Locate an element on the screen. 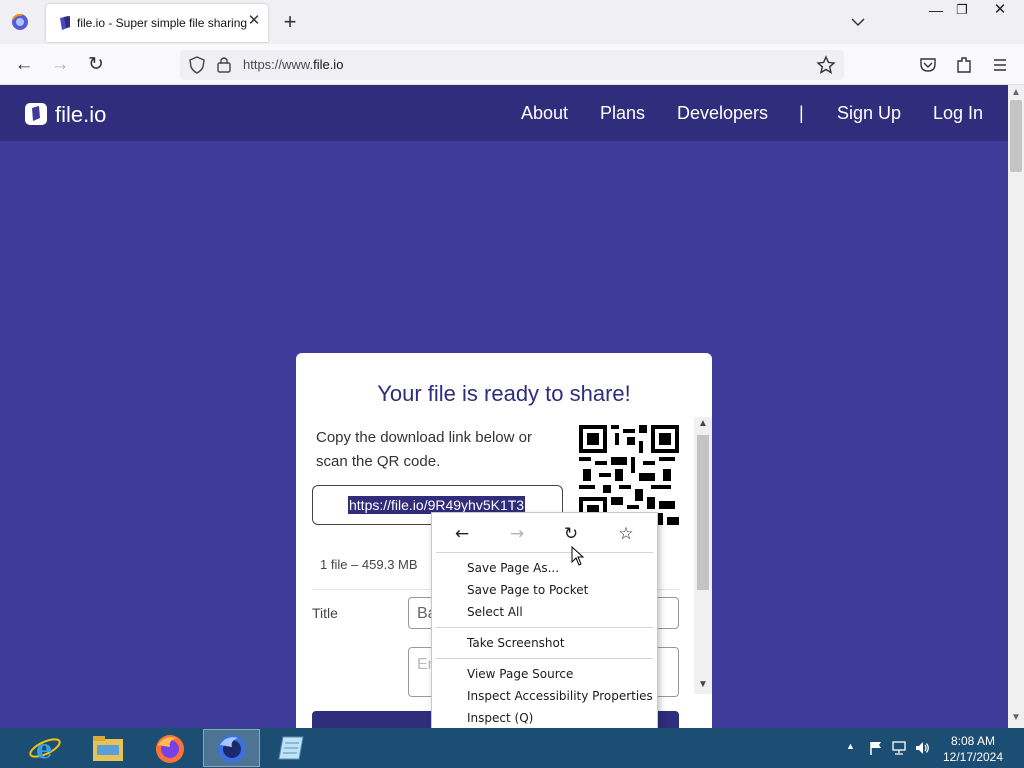 This screenshot has height=768, width=1024. back-button: ← is located at coordinates (24, 65).